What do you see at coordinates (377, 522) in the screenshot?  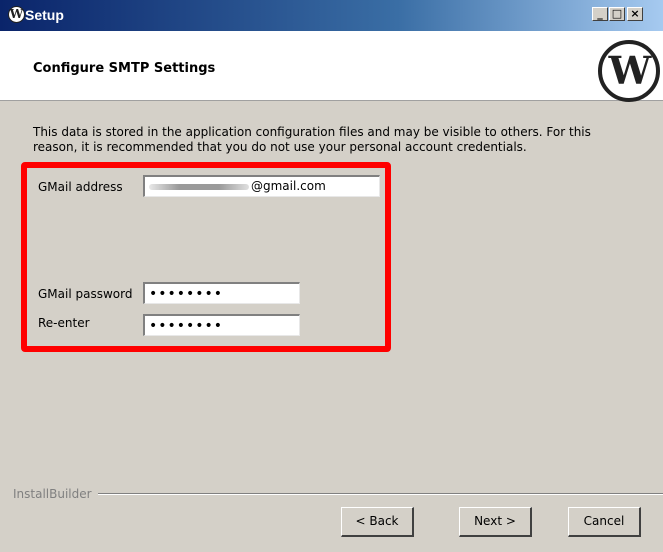 I see `back-button: < Back` at bounding box center [377, 522].